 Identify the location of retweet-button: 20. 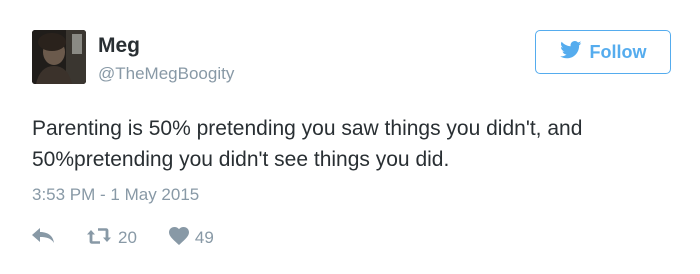
(111, 238).